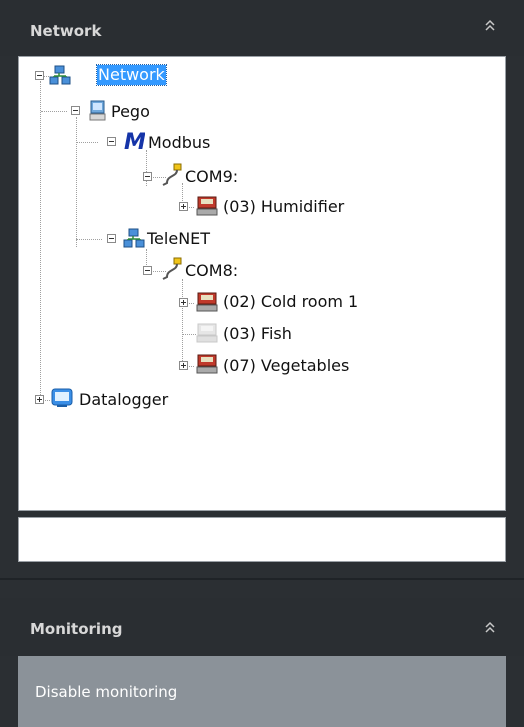  I want to click on tree-node-label: (02) Cold room 1, so click(291, 301).